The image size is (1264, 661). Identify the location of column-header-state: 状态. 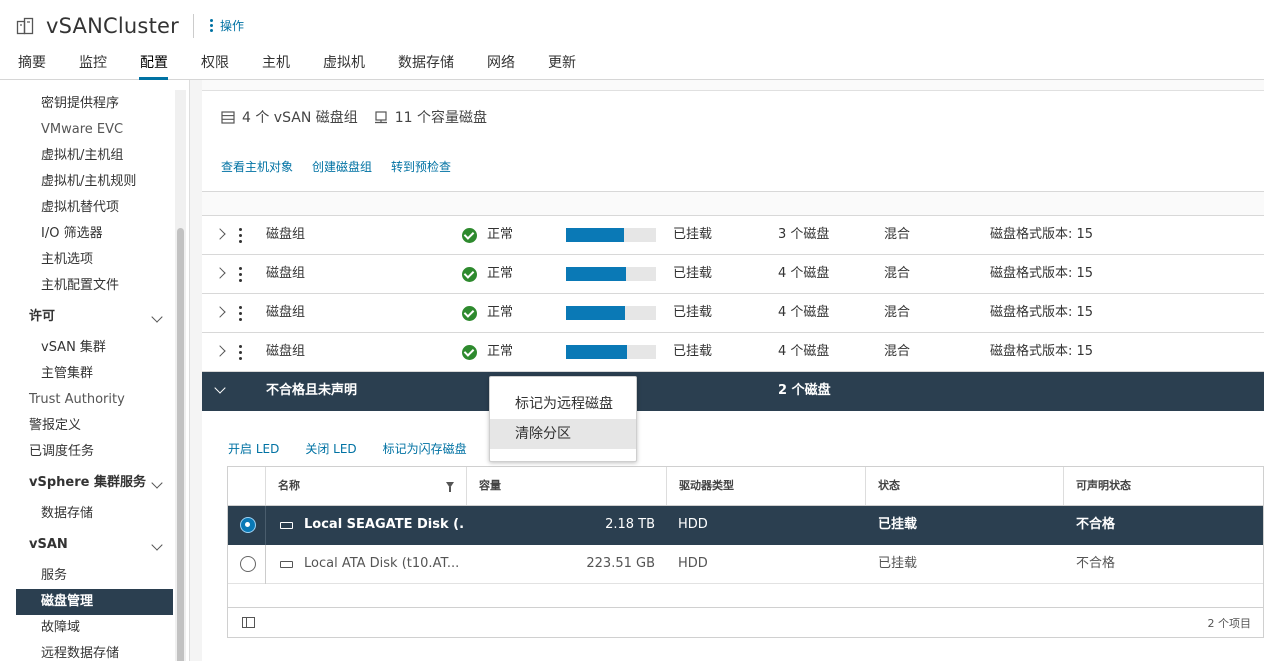
(964, 486).